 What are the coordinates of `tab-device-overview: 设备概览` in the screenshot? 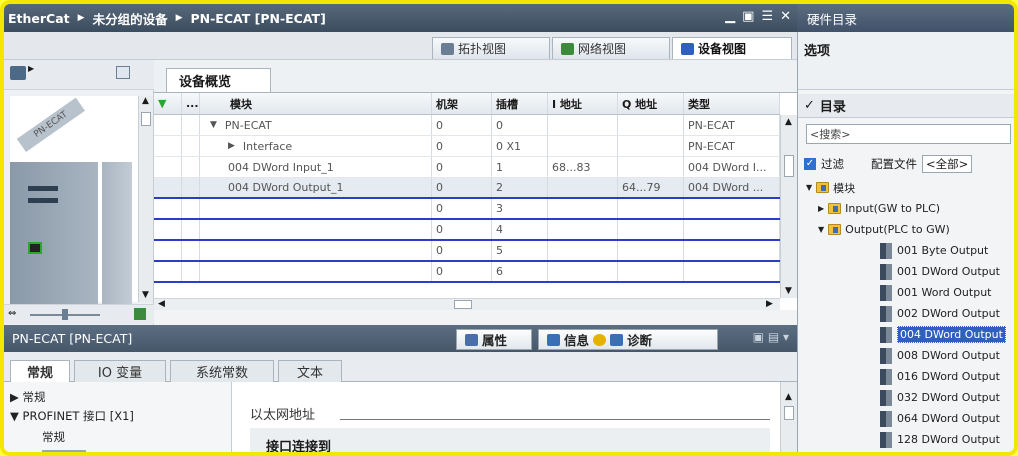 It's located at (218, 80).